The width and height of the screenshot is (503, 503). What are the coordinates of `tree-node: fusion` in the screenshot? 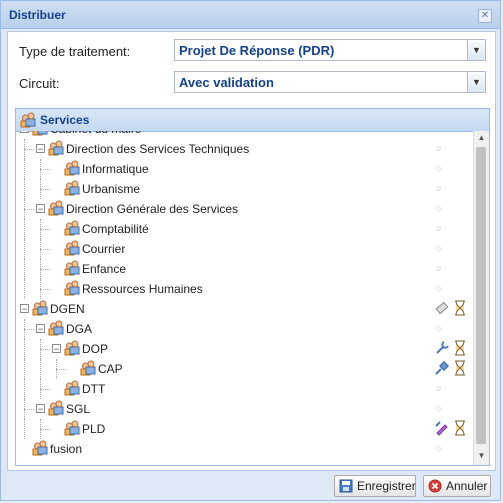 It's located at (245, 449).